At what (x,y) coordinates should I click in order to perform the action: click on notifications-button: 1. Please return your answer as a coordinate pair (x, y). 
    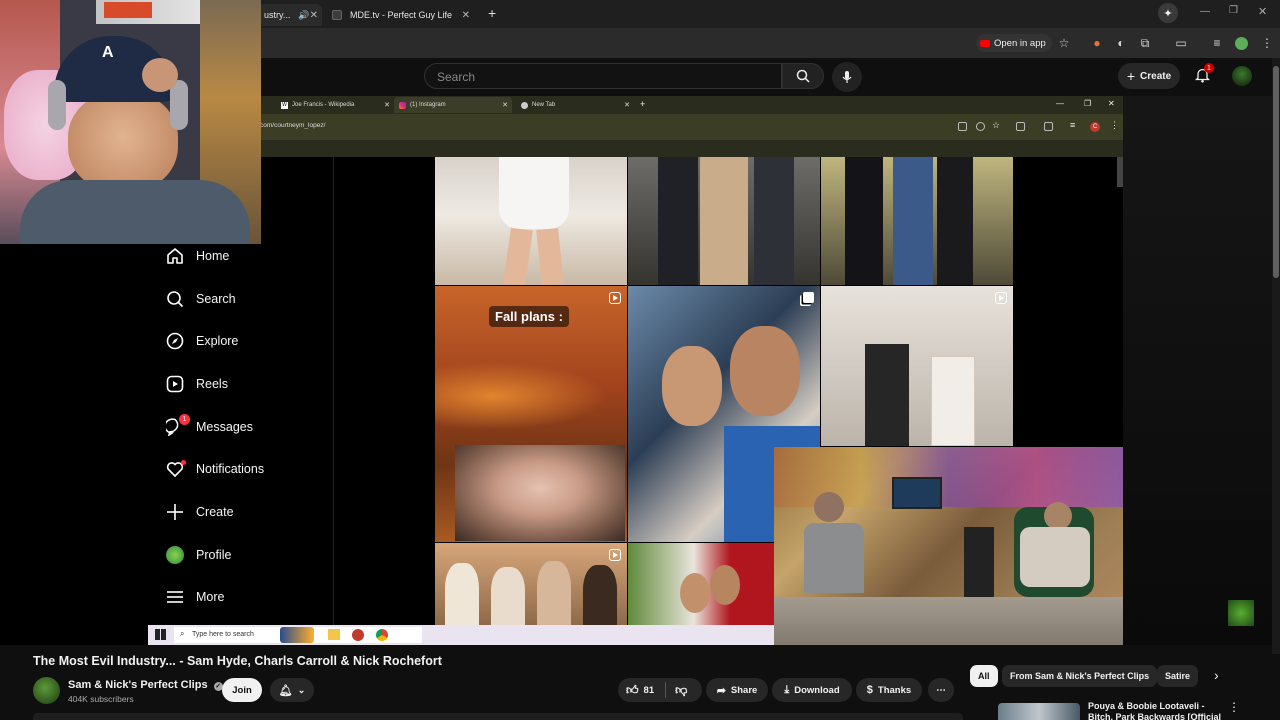
    Looking at the image, I should click on (1202, 75).